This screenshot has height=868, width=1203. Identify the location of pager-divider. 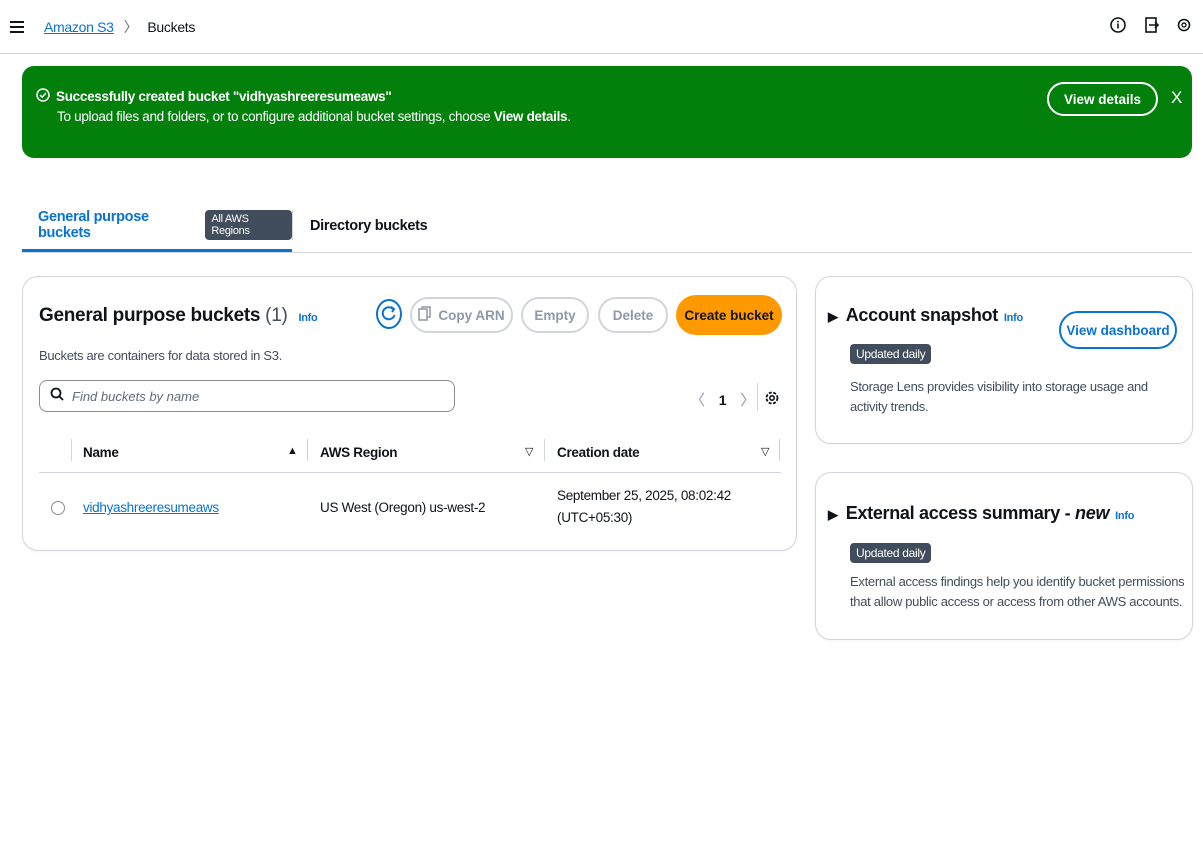
(757, 397).